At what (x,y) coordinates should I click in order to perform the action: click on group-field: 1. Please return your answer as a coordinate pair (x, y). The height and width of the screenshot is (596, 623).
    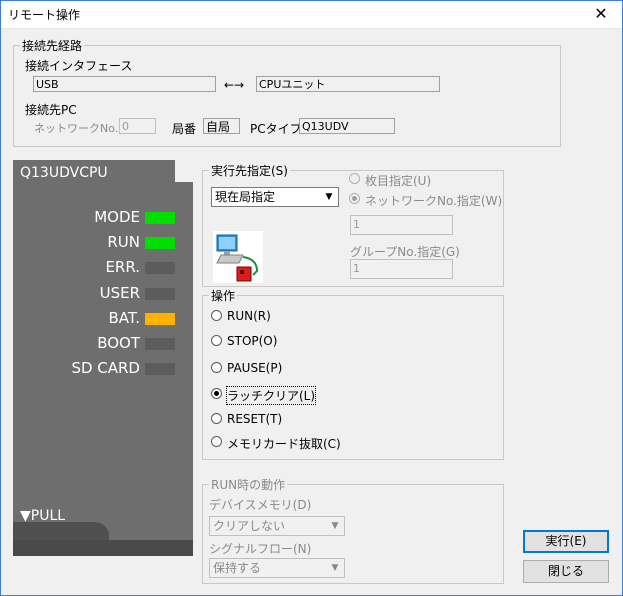
    Looking at the image, I should click on (401, 269).